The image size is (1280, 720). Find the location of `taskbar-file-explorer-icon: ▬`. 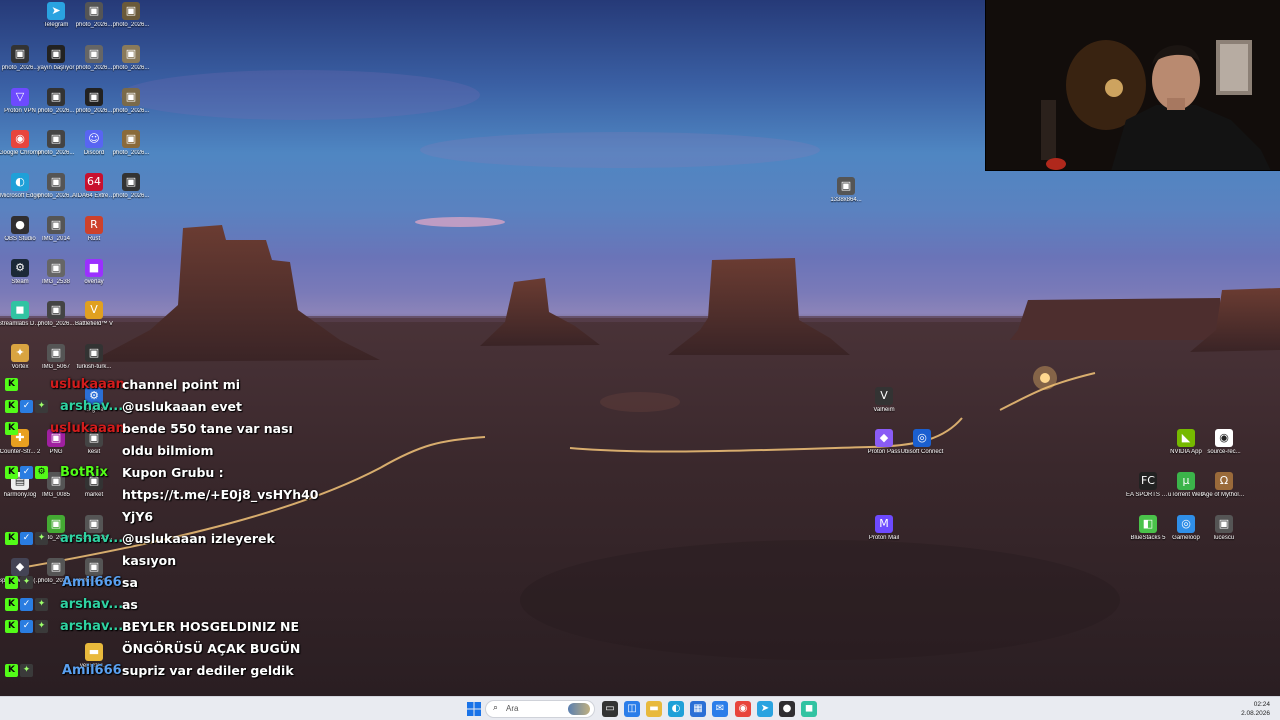

taskbar-file-explorer-icon: ▬ is located at coordinates (654, 709).